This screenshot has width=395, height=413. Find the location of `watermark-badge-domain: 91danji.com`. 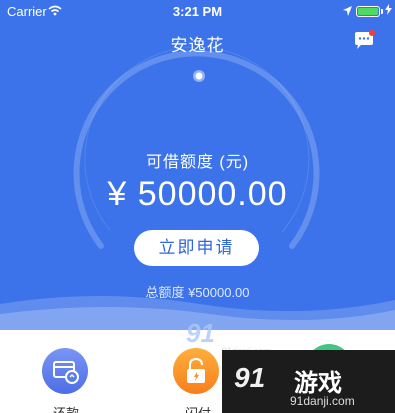

watermark-badge-domain: 91danji.com is located at coordinates (322, 401).